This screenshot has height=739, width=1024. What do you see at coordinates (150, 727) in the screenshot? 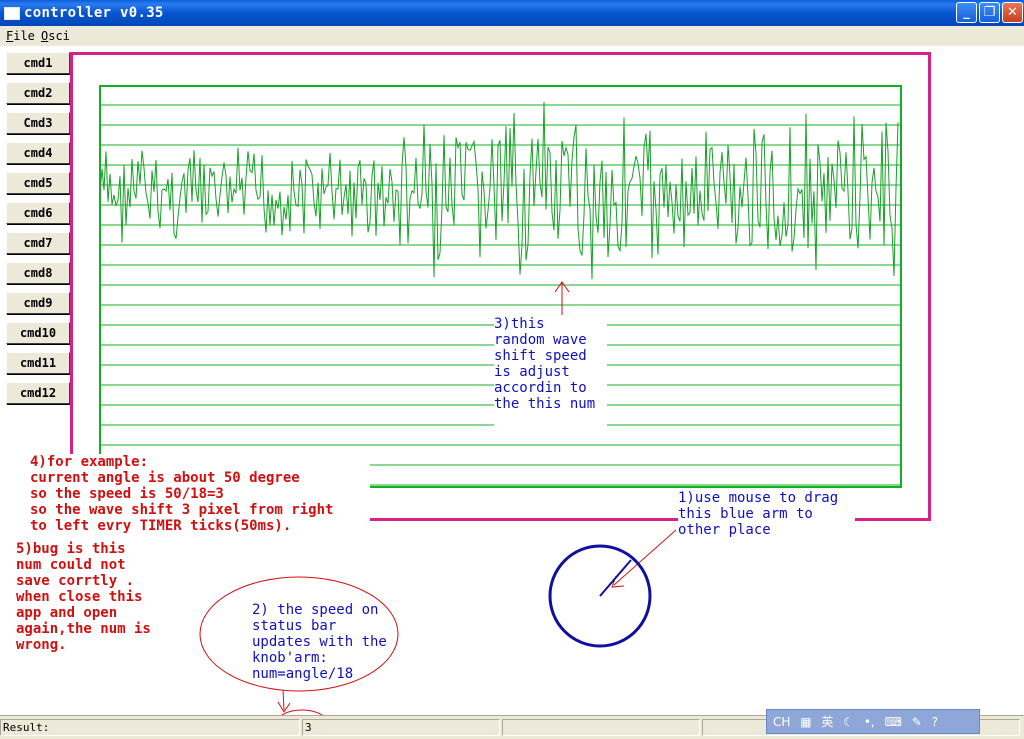
I see `status-label: Result:` at bounding box center [150, 727].